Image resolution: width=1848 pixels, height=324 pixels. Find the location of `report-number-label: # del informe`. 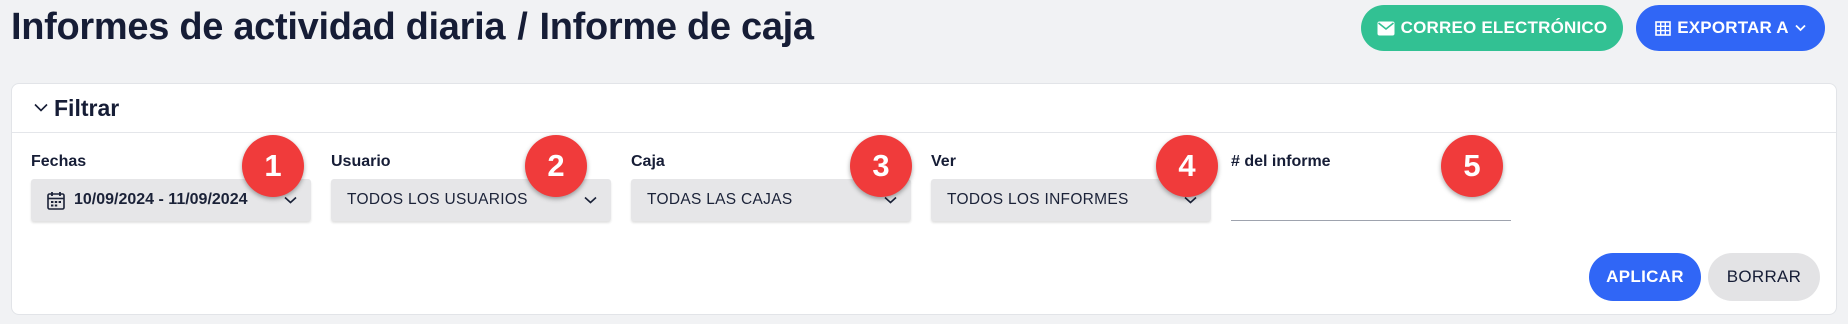

report-number-label: # del informe is located at coordinates (1281, 161).